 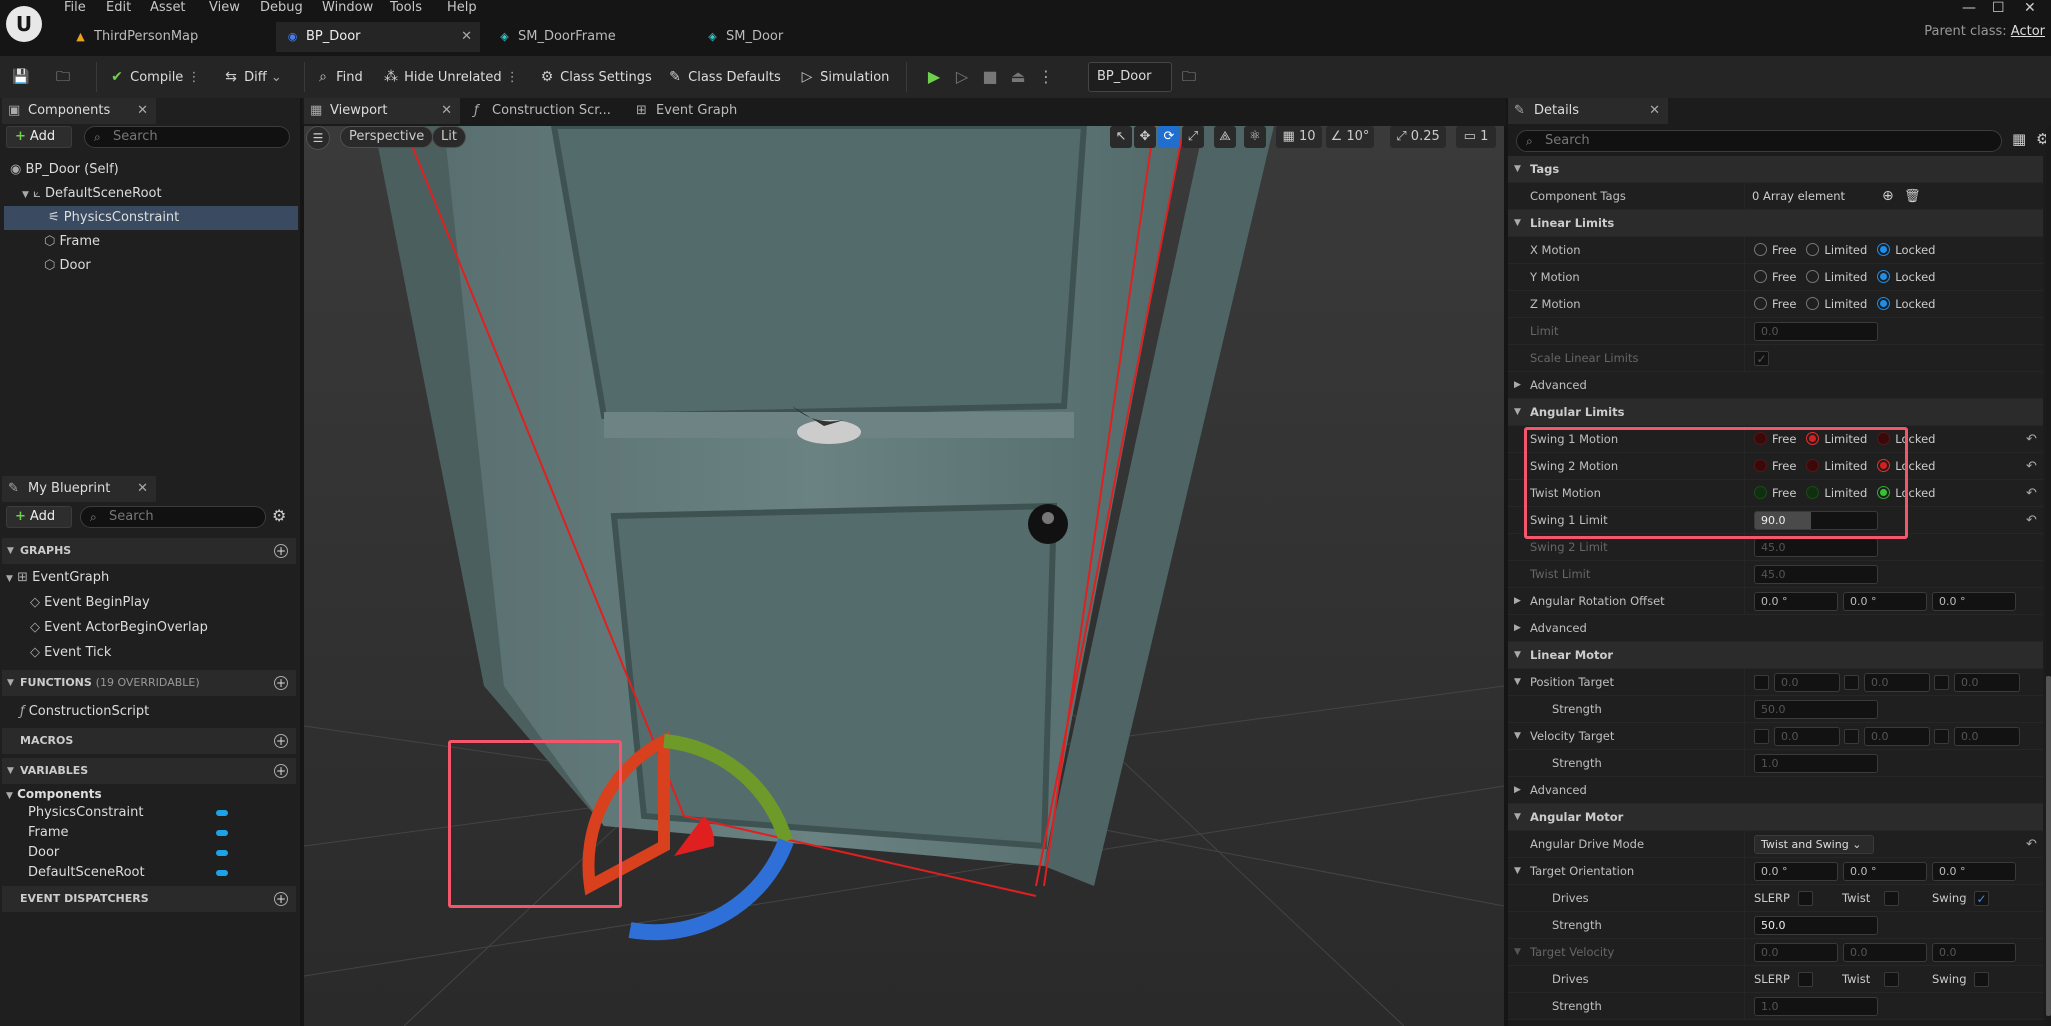 What do you see at coordinates (462, 9) in the screenshot?
I see `menu-help: Help` at bounding box center [462, 9].